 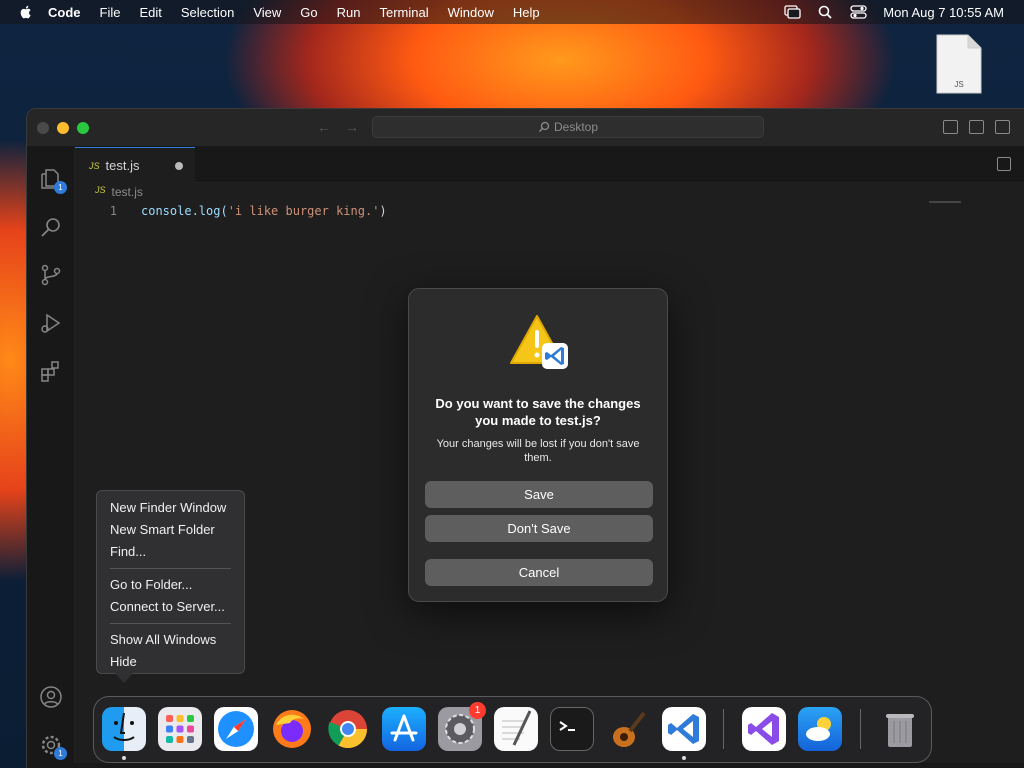 I want to click on garageband-icon, so click(x=628, y=729).